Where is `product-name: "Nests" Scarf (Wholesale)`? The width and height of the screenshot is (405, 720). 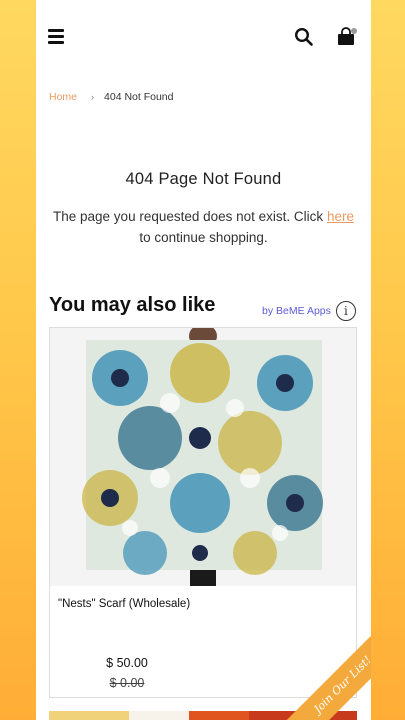
product-name: "Nests" Scarf (Wholesale) is located at coordinates (124, 604).